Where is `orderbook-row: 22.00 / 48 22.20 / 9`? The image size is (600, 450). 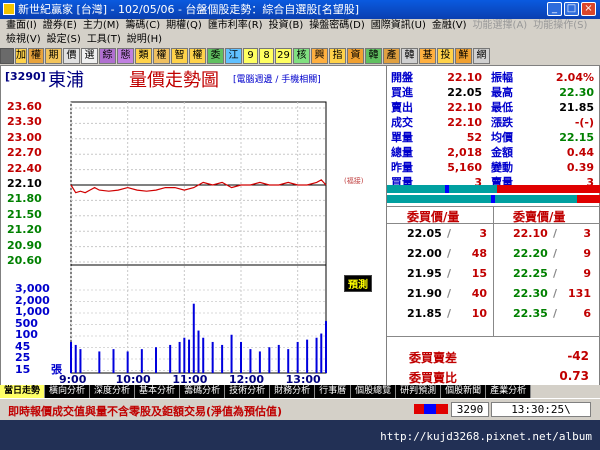
orderbook-row: 22.00 / 48 22.20 / 9 is located at coordinates (493, 254).